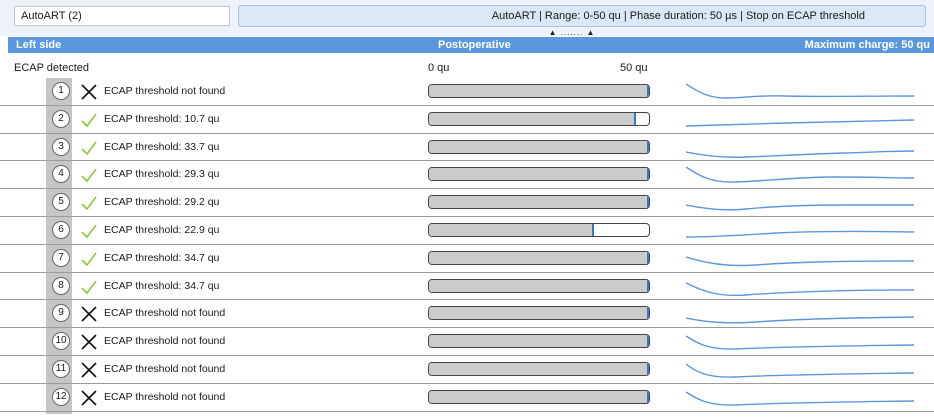  Describe the element at coordinates (61, 257) in the screenshot. I see `electrode-number: 7` at that location.